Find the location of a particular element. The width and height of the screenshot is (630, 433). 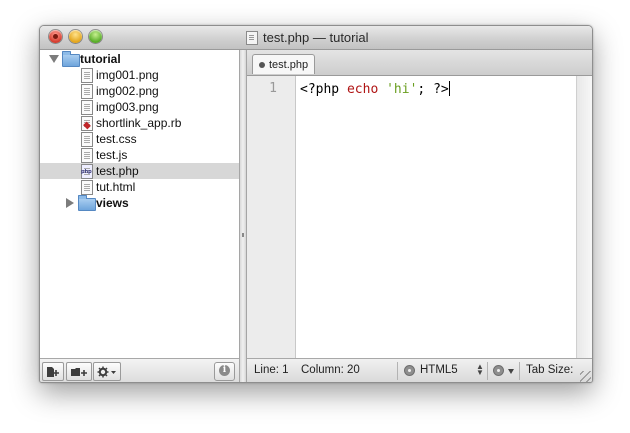

tree-item-file: img002.png is located at coordinates (139, 91).